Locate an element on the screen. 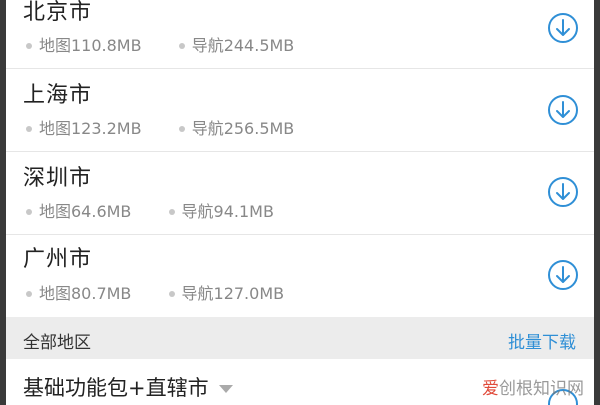 Image resolution: width=600 pixels, height=405 pixels. city-name: 广州市 is located at coordinates (58, 259).